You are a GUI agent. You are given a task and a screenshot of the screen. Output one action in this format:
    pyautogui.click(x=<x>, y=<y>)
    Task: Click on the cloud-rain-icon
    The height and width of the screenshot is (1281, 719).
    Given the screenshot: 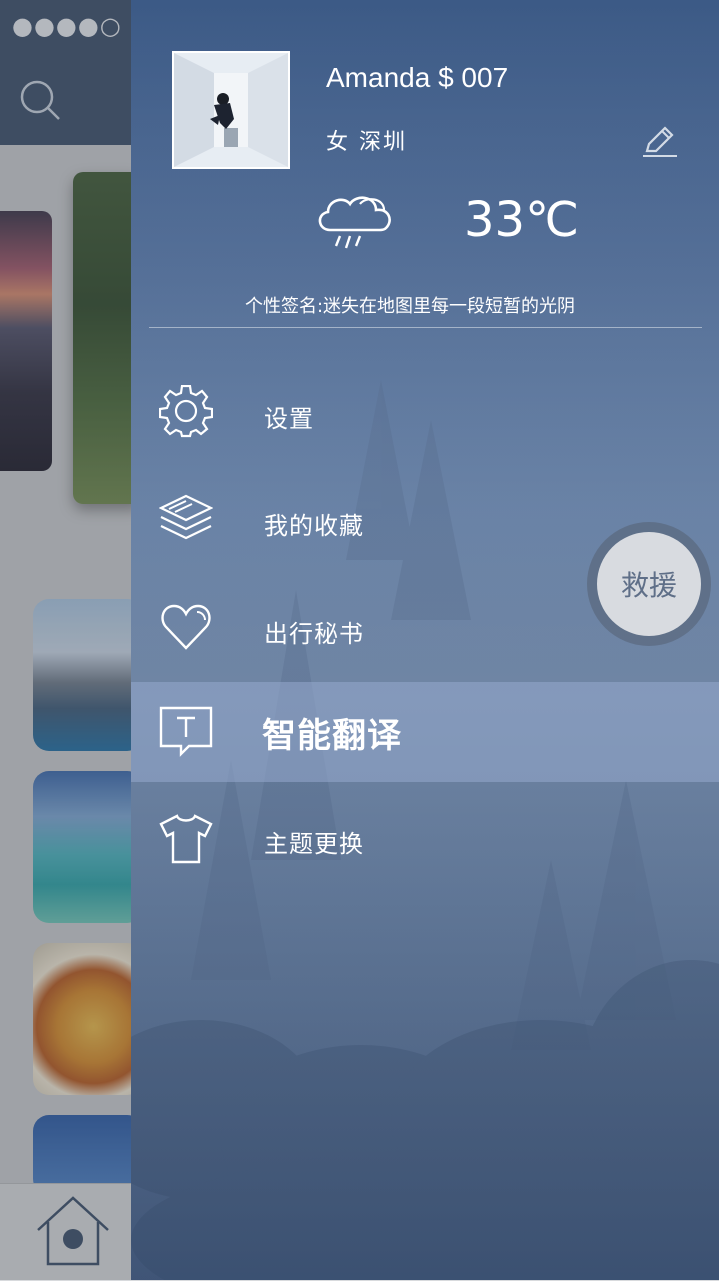 What is the action you would take?
    pyautogui.click(x=354, y=222)
    